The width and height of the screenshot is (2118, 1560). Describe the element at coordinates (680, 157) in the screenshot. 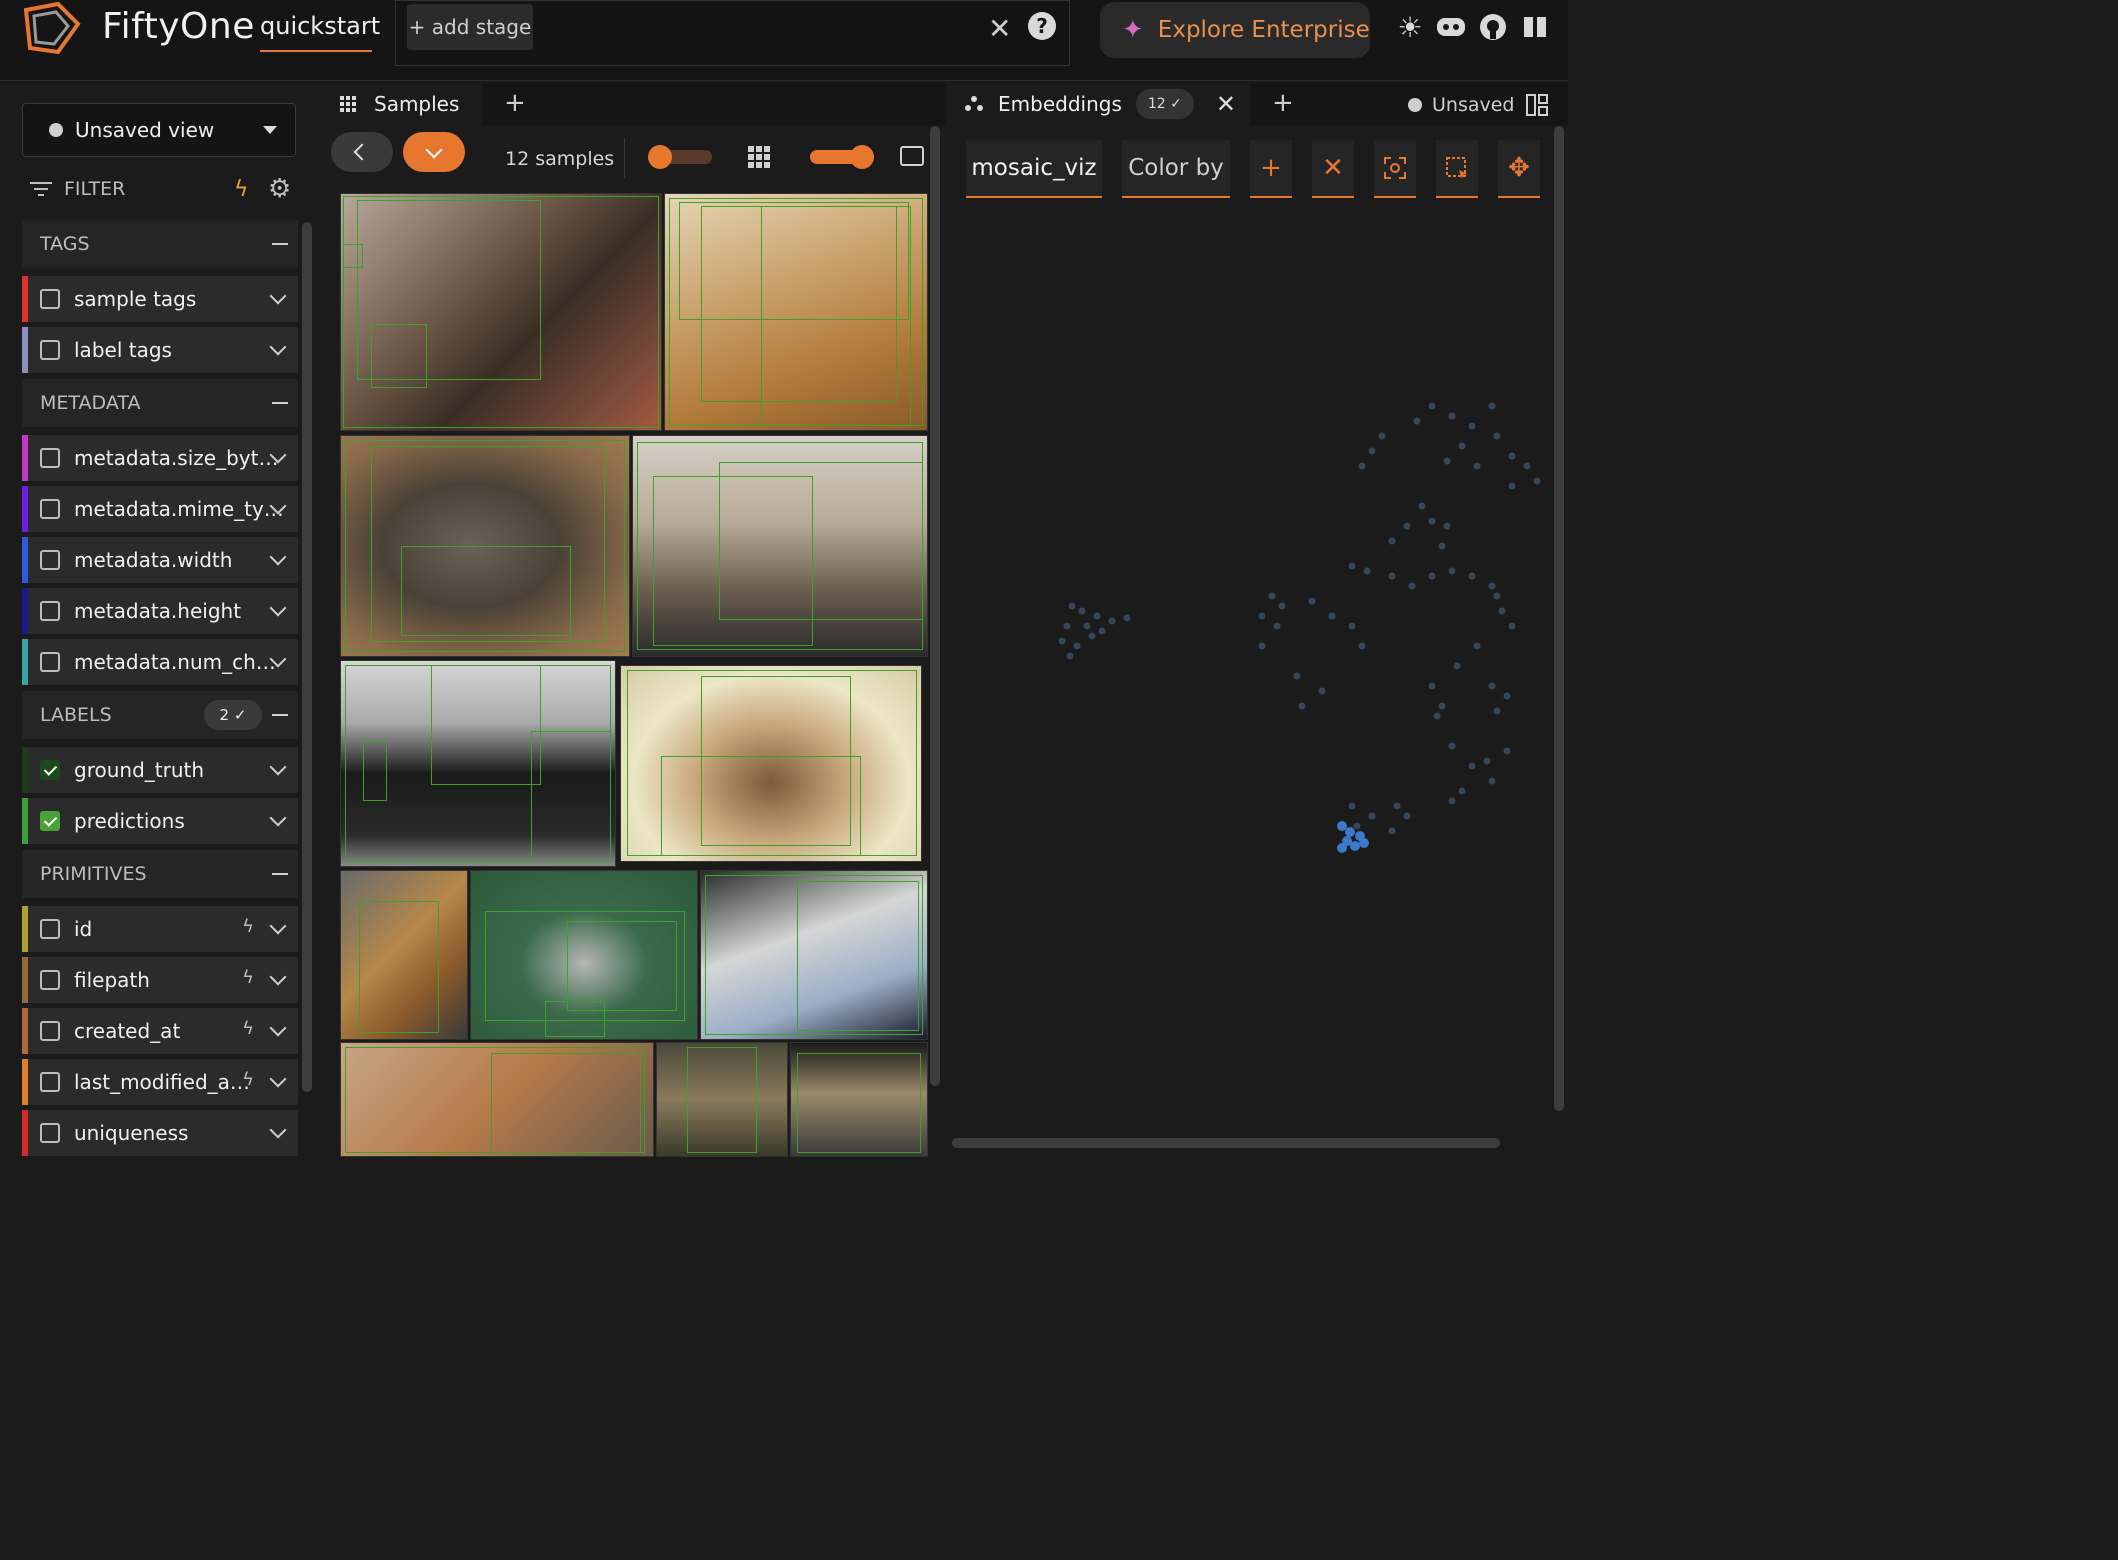

I see `zoom-slider` at that location.